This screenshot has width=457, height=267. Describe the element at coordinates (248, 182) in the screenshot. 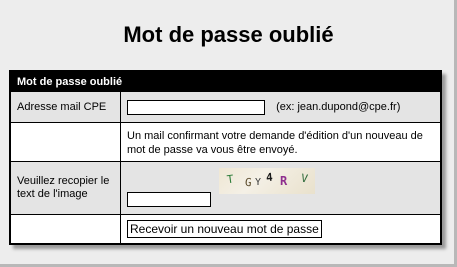

I see `captcha-char: G` at that location.